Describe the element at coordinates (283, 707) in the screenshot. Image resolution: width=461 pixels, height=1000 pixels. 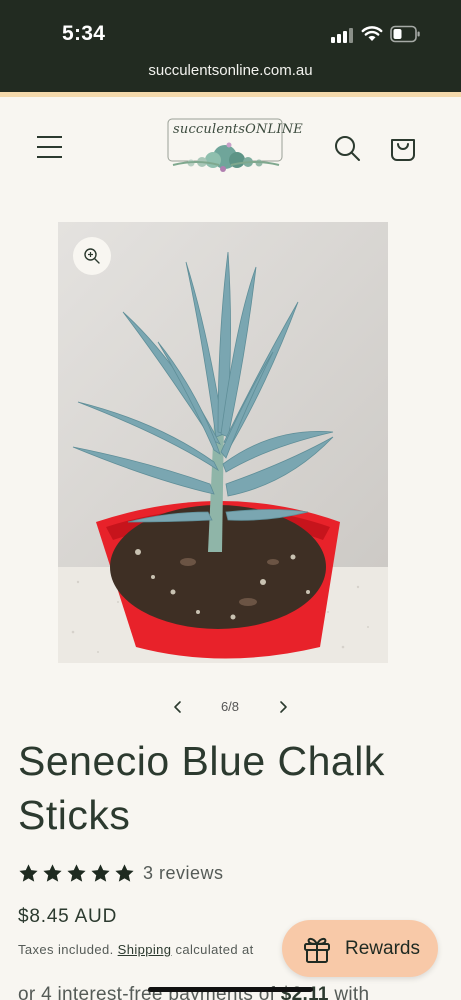
I see `chevron-right-icon` at that location.